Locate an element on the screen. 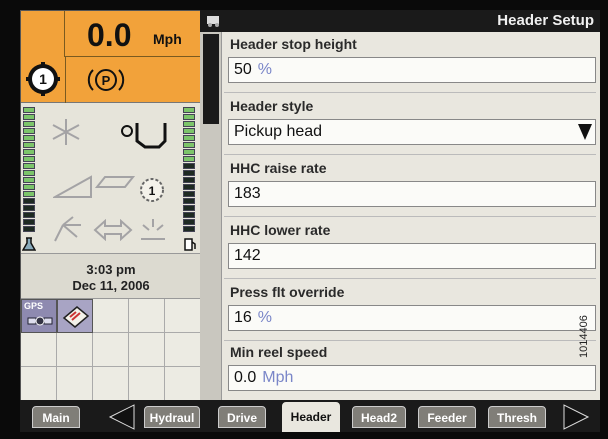 Image resolution: width=608 pixels, height=439 pixels. header-style-dropdown: Pickup head is located at coordinates (412, 132).